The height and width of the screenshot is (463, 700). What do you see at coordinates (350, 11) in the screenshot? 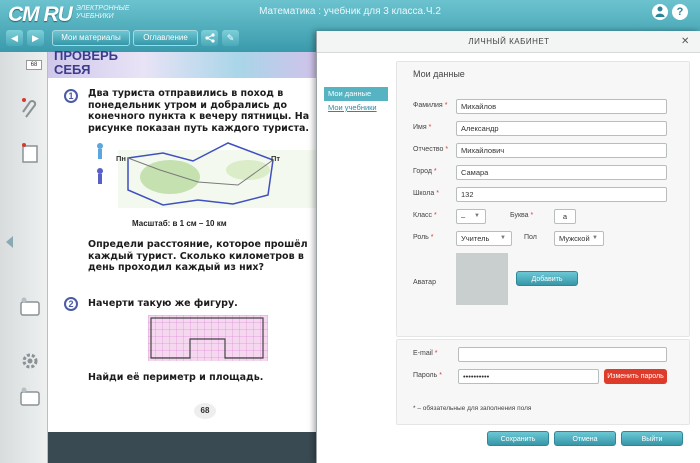
I see `app-title: Математика : учебник для 3 класса.Ч.2` at bounding box center [350, 11].